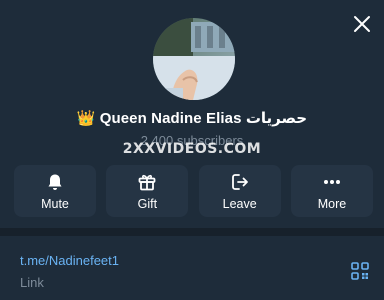  Describe the element at coordinates (239, 203) in the screenshot. I see `leave-label: Leave` at that location.